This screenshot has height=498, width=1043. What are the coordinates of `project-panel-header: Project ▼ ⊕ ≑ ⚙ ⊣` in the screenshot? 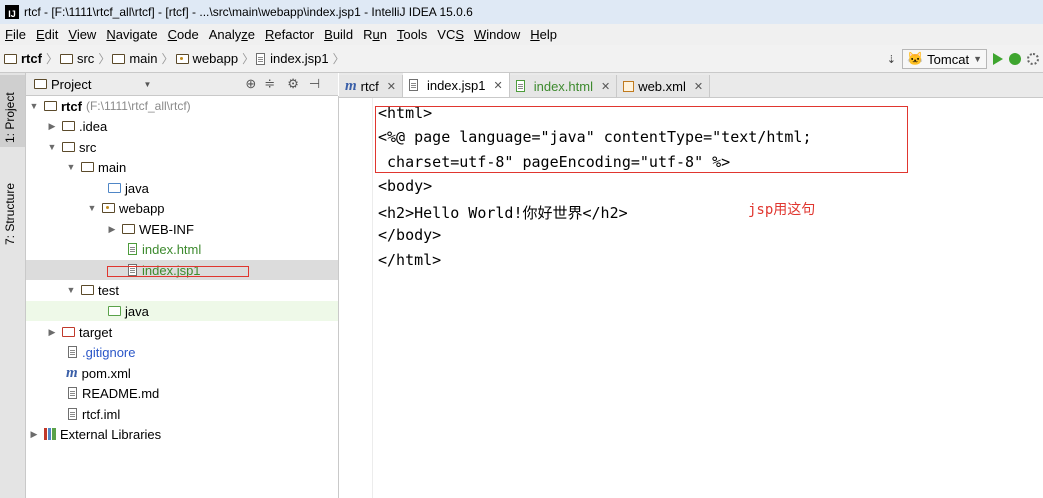 It's located at (182, 84).